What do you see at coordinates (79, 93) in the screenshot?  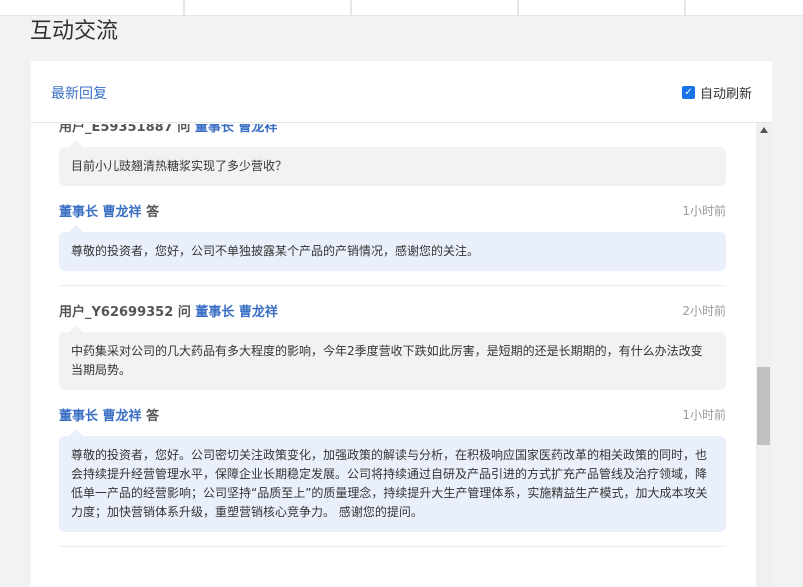 I see `tab-latest-replies: 最新回复` at bounding box center [79, 93].